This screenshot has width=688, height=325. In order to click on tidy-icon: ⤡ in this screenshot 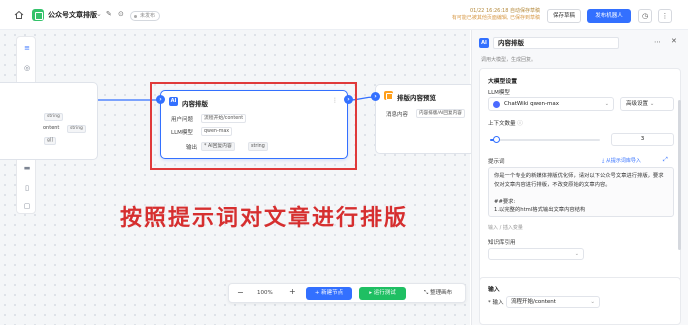, I will do `click(426, 293)`.